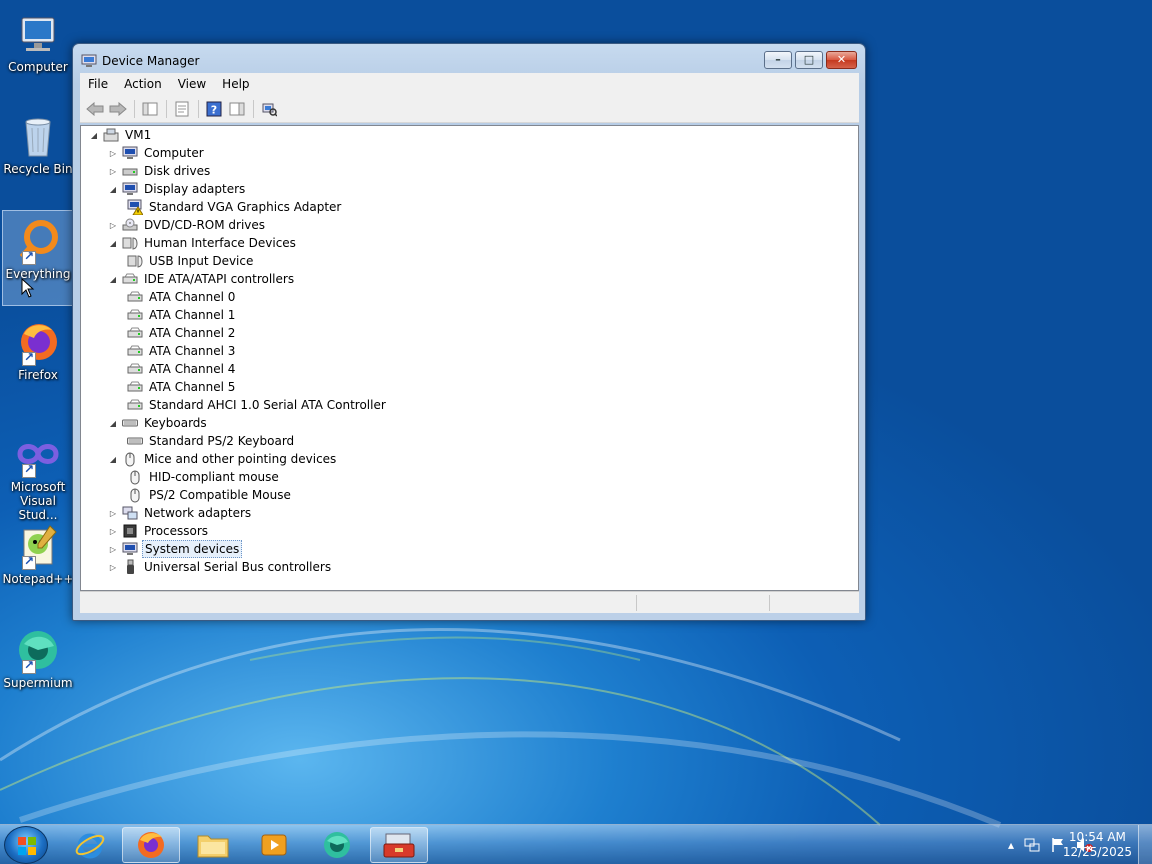 Image resolution: width=1152 pixels, height=864 pixels. I want to click on tree-node: ◢ VM1, so click(121, 135).